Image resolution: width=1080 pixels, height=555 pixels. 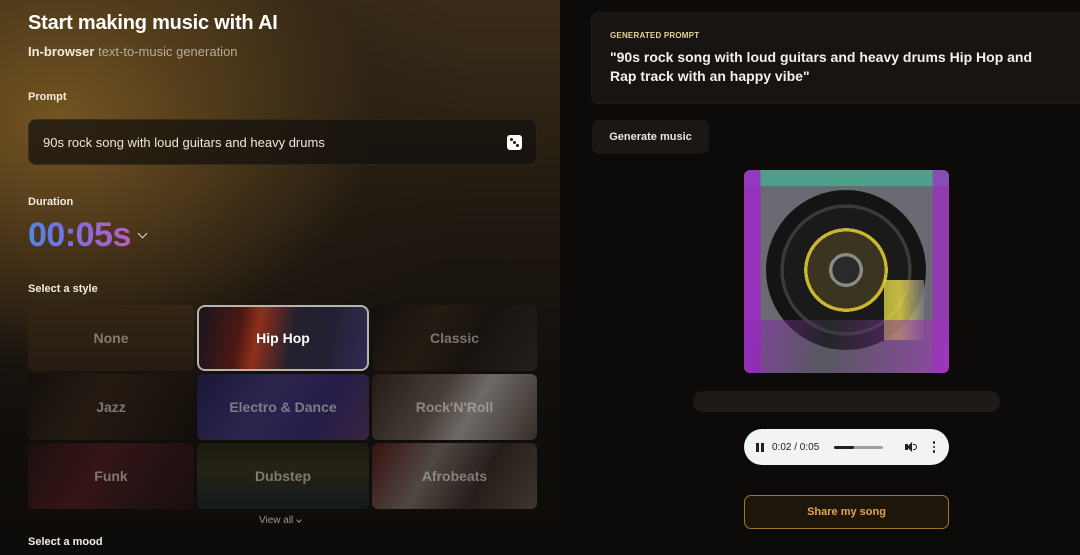 What do you see at coordinates (514, 142) in the screenshot?
I see `dice-icon` at bounding box center [514, 142].